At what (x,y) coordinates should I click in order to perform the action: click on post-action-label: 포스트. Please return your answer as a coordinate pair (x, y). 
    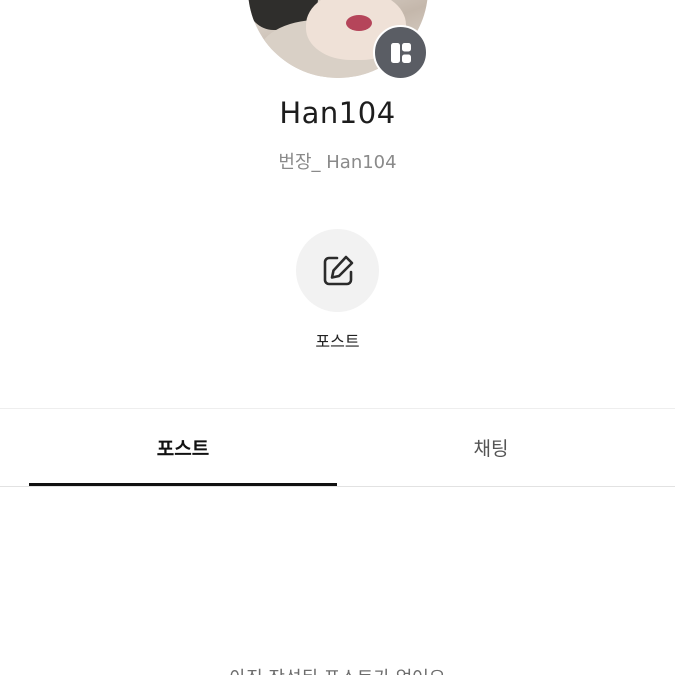
    Looking at the image, I should click on (337, 341).